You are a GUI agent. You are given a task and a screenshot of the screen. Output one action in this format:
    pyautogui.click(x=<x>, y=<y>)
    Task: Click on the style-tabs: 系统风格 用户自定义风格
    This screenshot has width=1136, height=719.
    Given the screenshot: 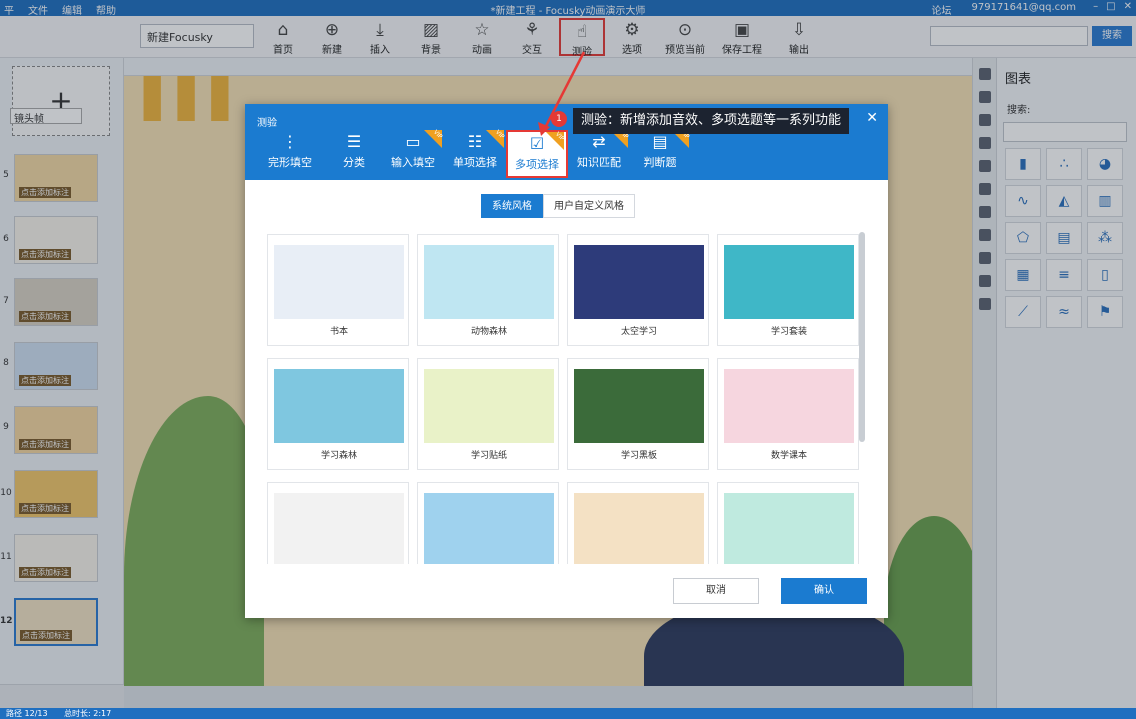 What is the action you would take?
    pyautogui.click(x=558, y=206)
    